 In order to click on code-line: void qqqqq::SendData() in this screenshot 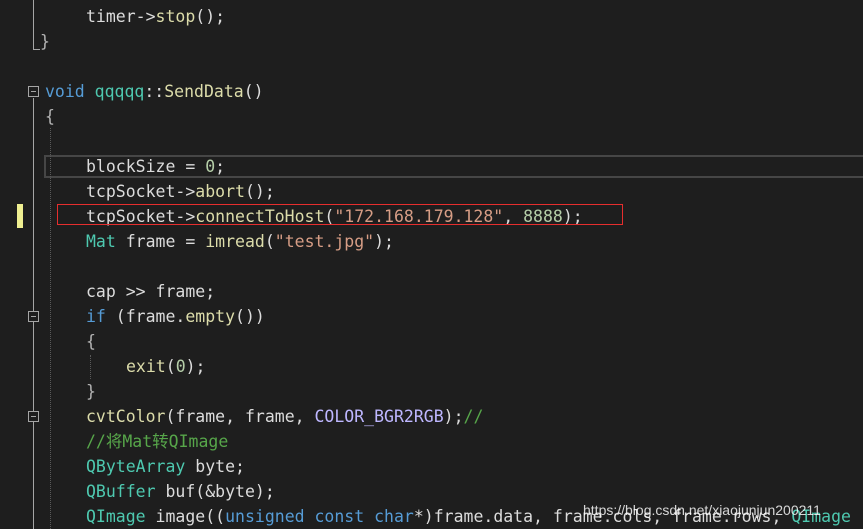, I will do `click(154, 91)`.